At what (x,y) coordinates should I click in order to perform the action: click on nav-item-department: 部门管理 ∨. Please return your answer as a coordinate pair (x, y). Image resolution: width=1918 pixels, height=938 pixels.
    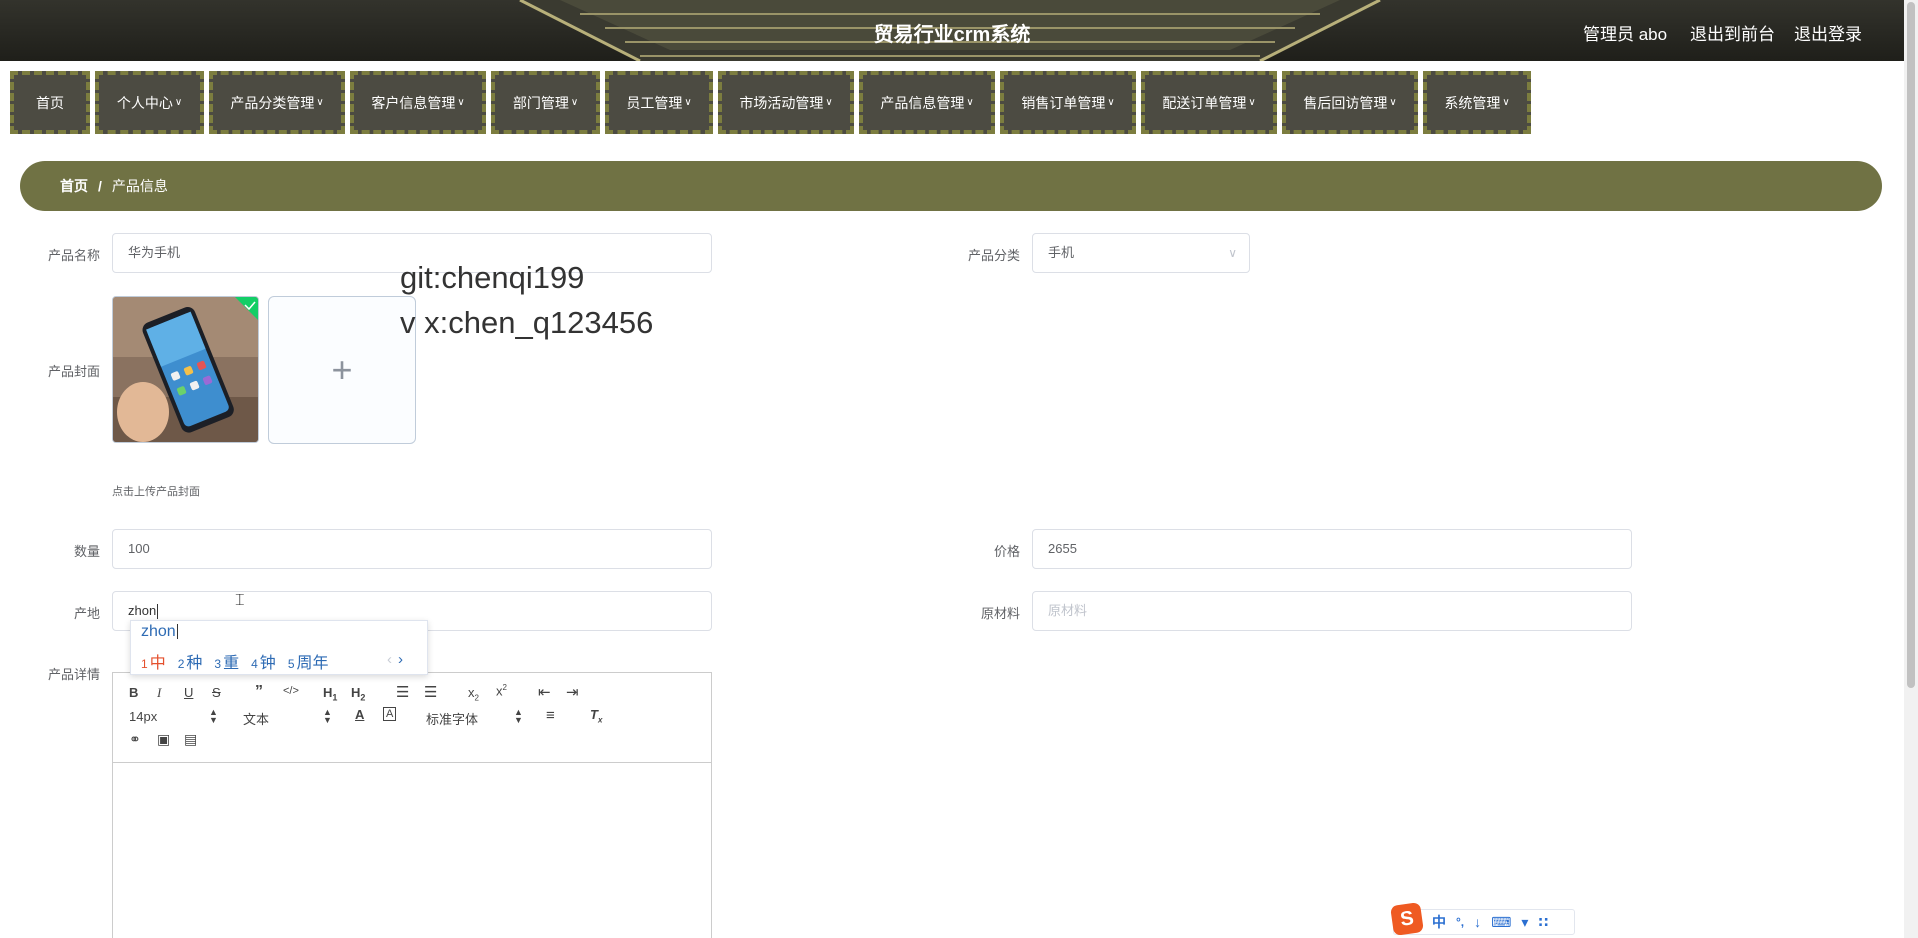
    Looking at the image, I should click on (545, 102).